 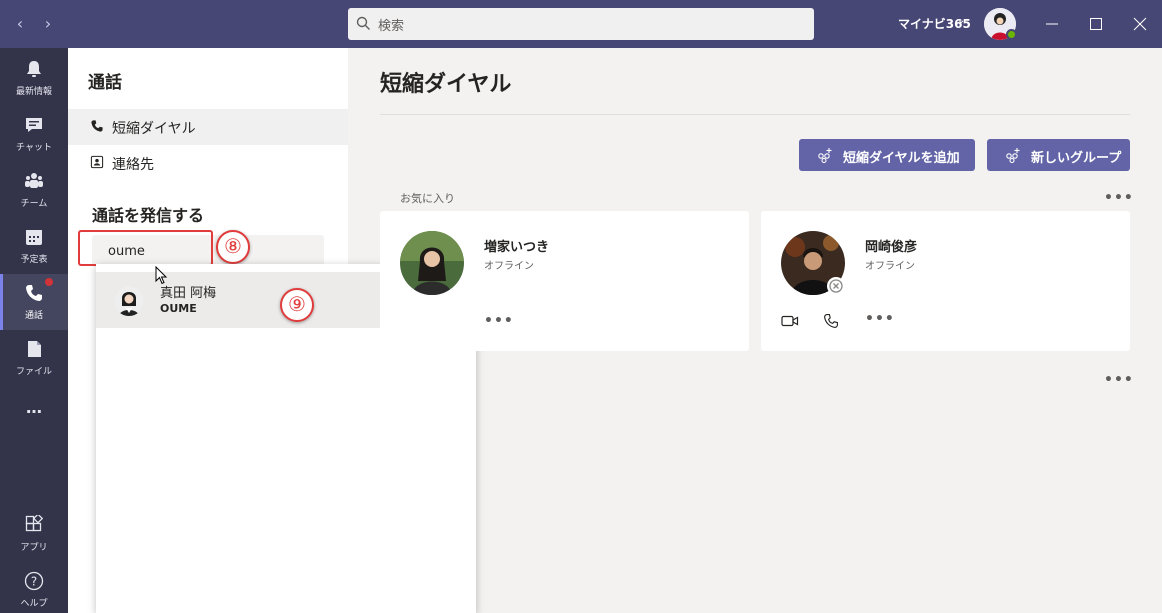 I want to click on suggestion-alias: OUME, so click(x=178, y=308).